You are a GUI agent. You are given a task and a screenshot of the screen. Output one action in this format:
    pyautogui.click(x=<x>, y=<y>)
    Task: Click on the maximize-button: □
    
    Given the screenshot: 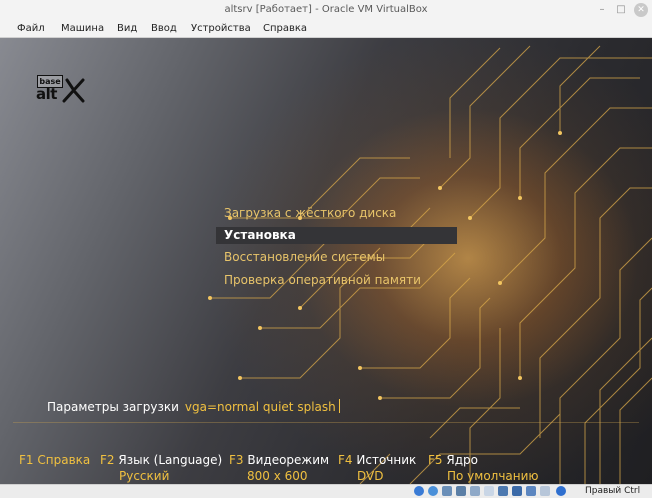 What is the action you would take?
    pyautogui.click(x=621, y=10)
    